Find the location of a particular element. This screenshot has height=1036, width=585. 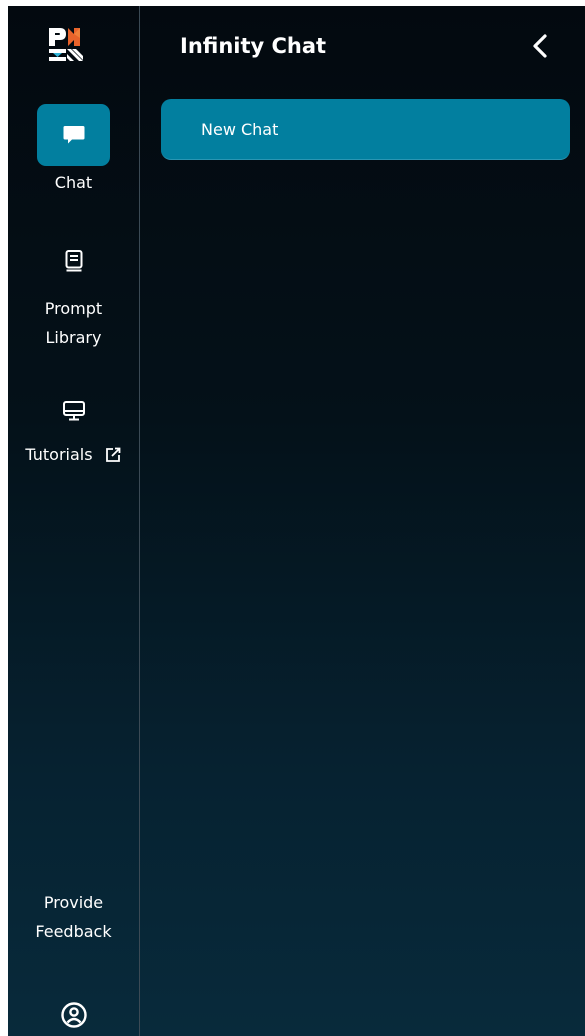

chat-bubble-icon is located at coordinates (73, 135).